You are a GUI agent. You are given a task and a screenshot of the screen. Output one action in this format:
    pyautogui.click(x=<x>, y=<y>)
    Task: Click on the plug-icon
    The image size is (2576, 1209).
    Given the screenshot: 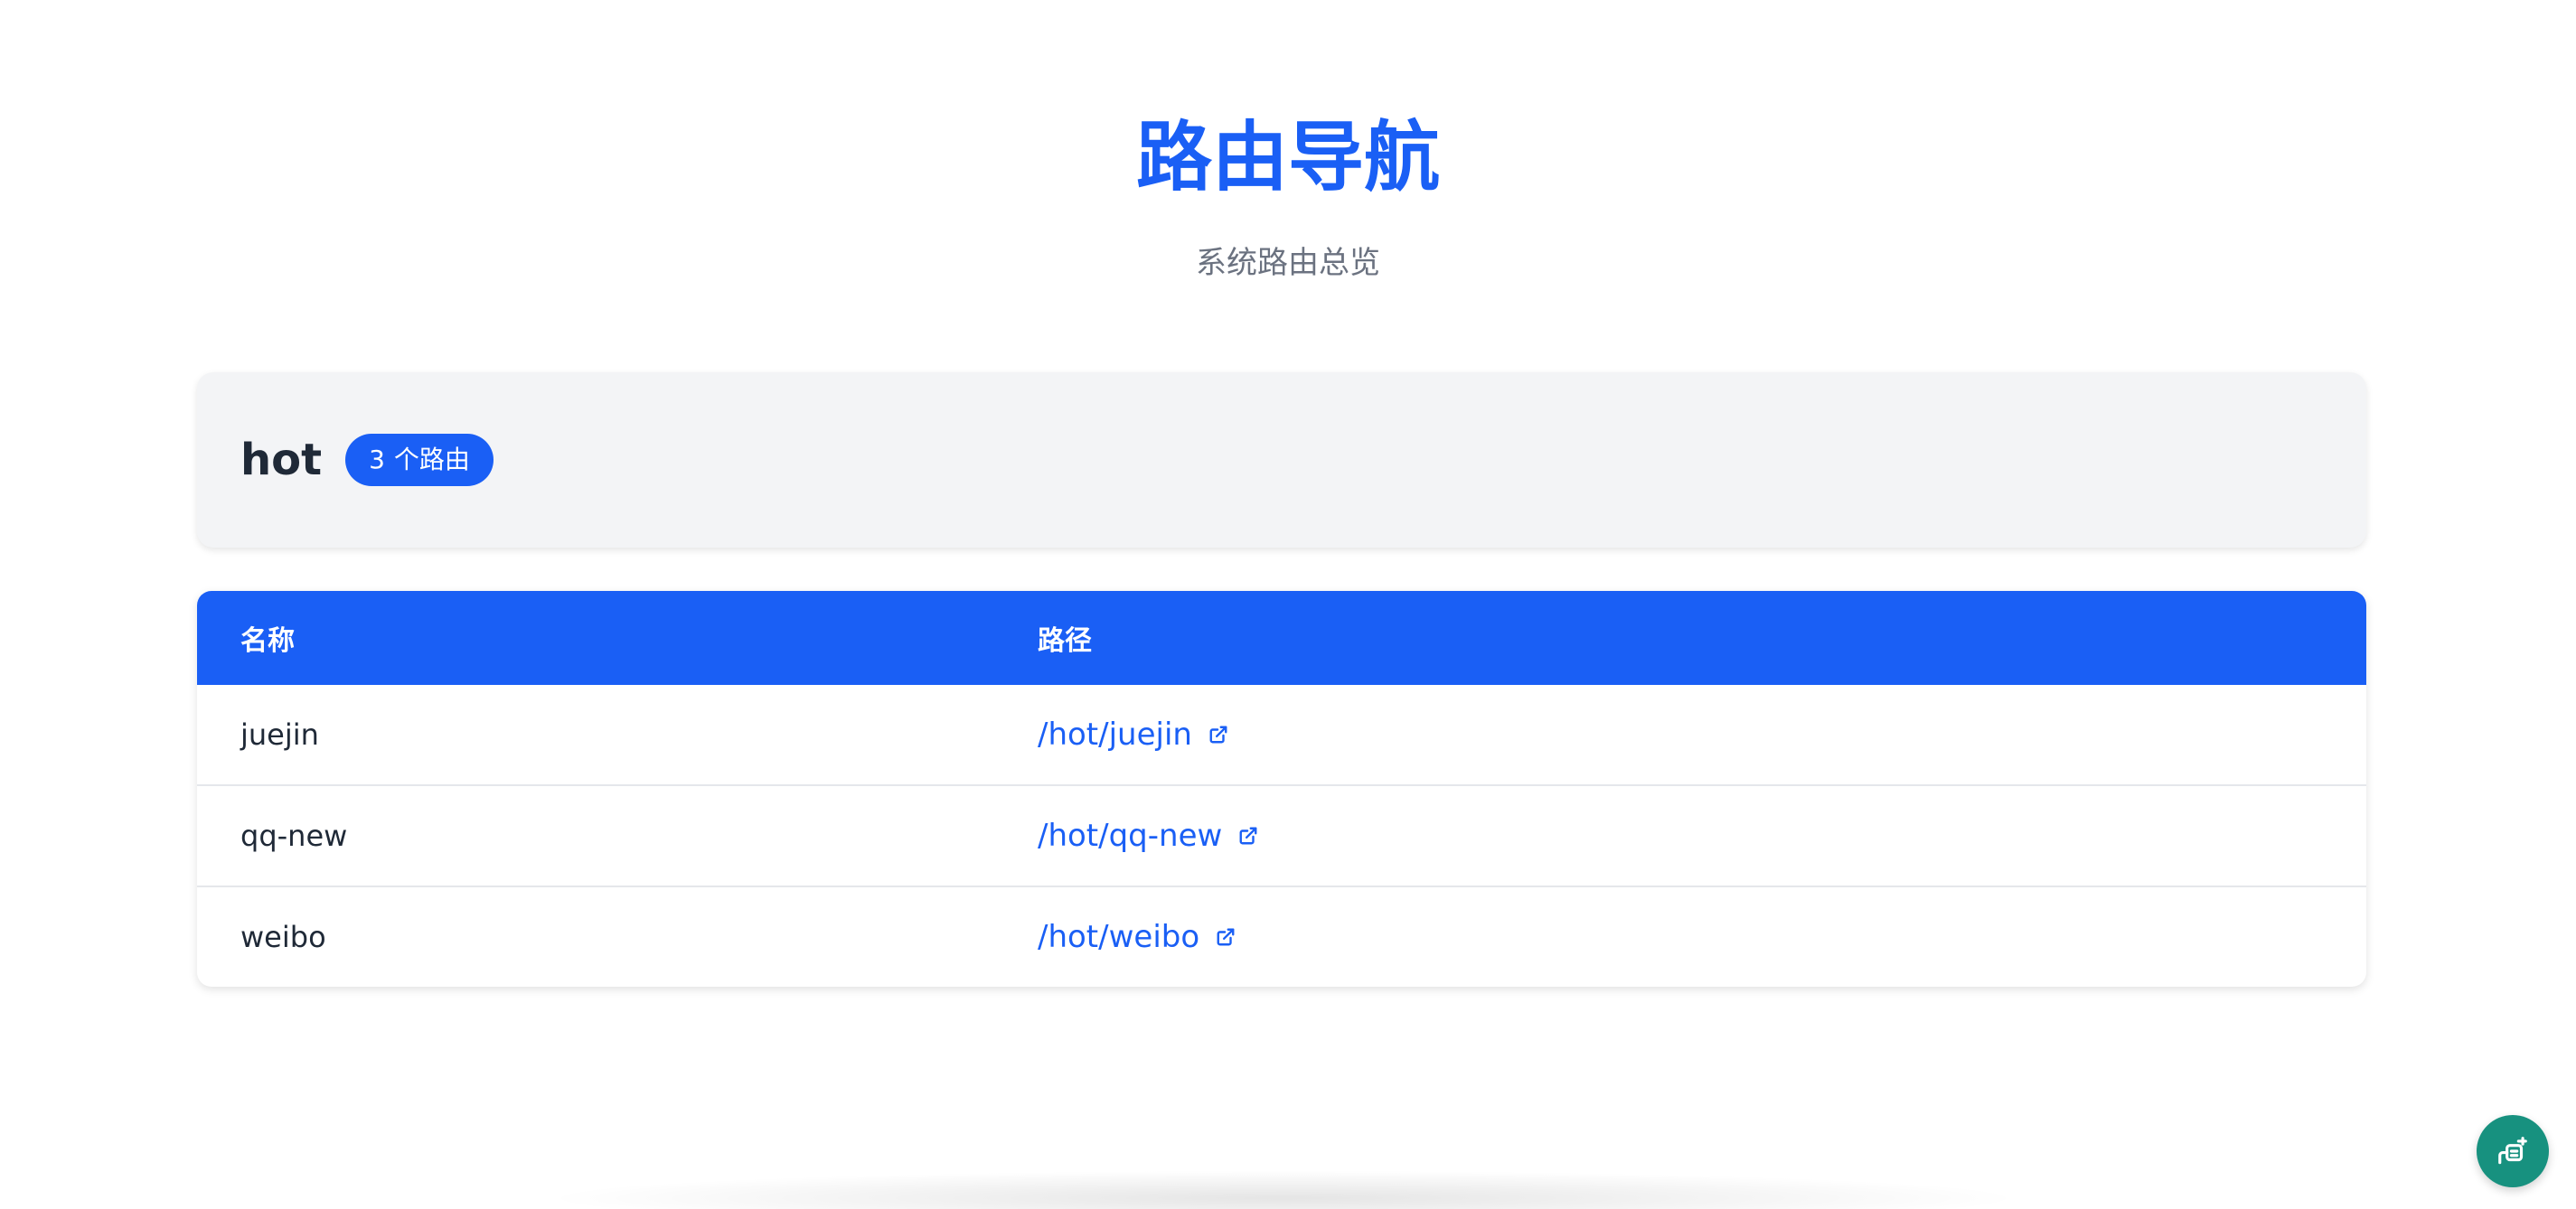 What is the action you would take?
    pyautogui.click(x=2513, y=1151)
    